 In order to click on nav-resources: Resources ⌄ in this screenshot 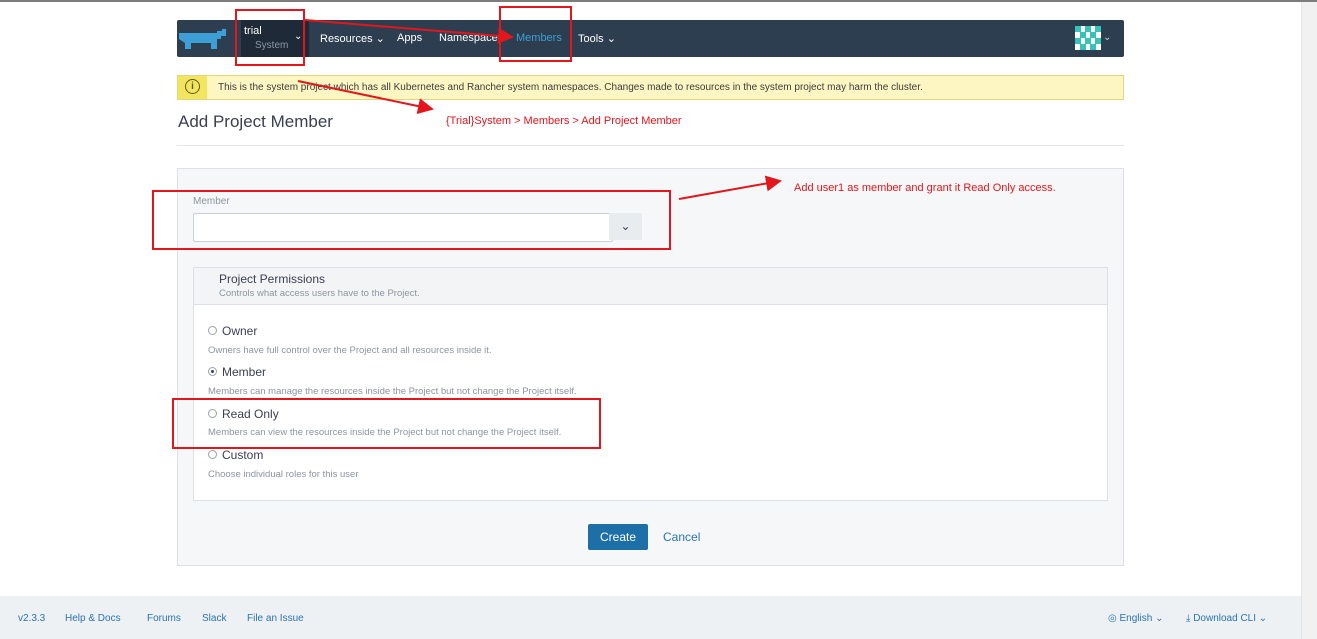, I will do `click(352, 38)`.